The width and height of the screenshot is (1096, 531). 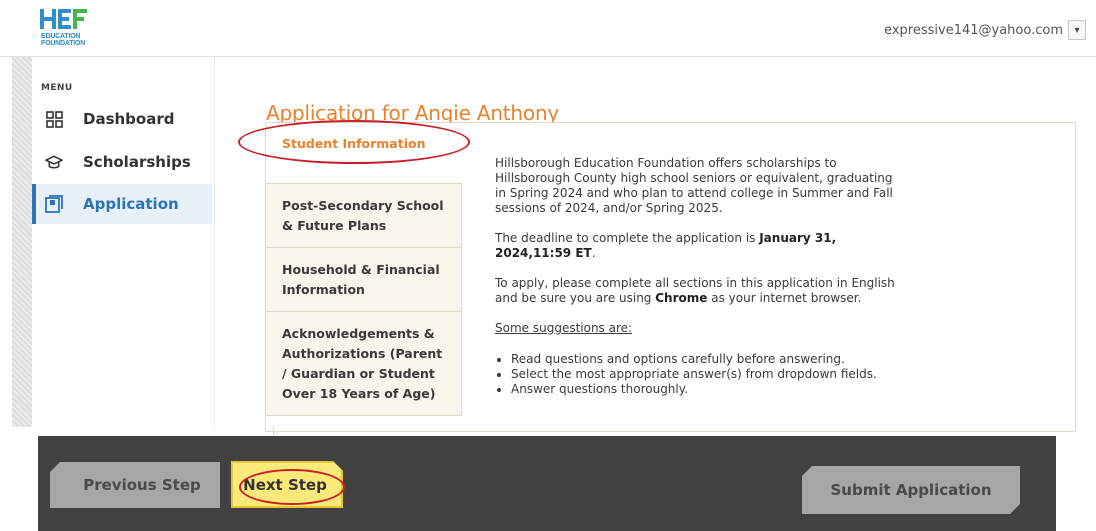 What do you see at coordinates (911, 490) in the screenshot?
I see `submit-application-button: Submit Application` at bounding box center [911, 490].